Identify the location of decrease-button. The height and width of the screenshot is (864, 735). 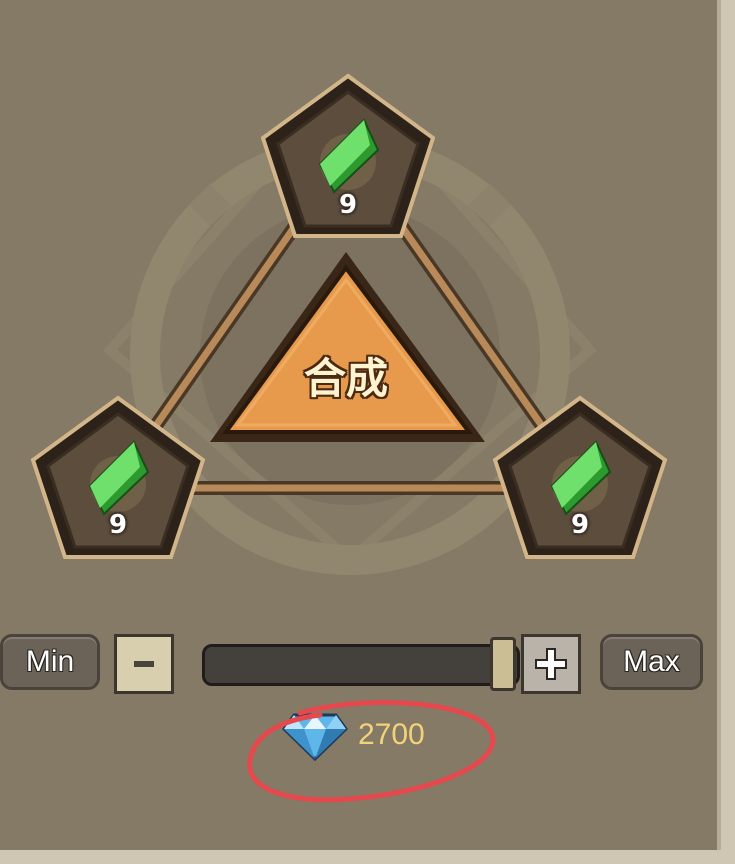
(144, 664).